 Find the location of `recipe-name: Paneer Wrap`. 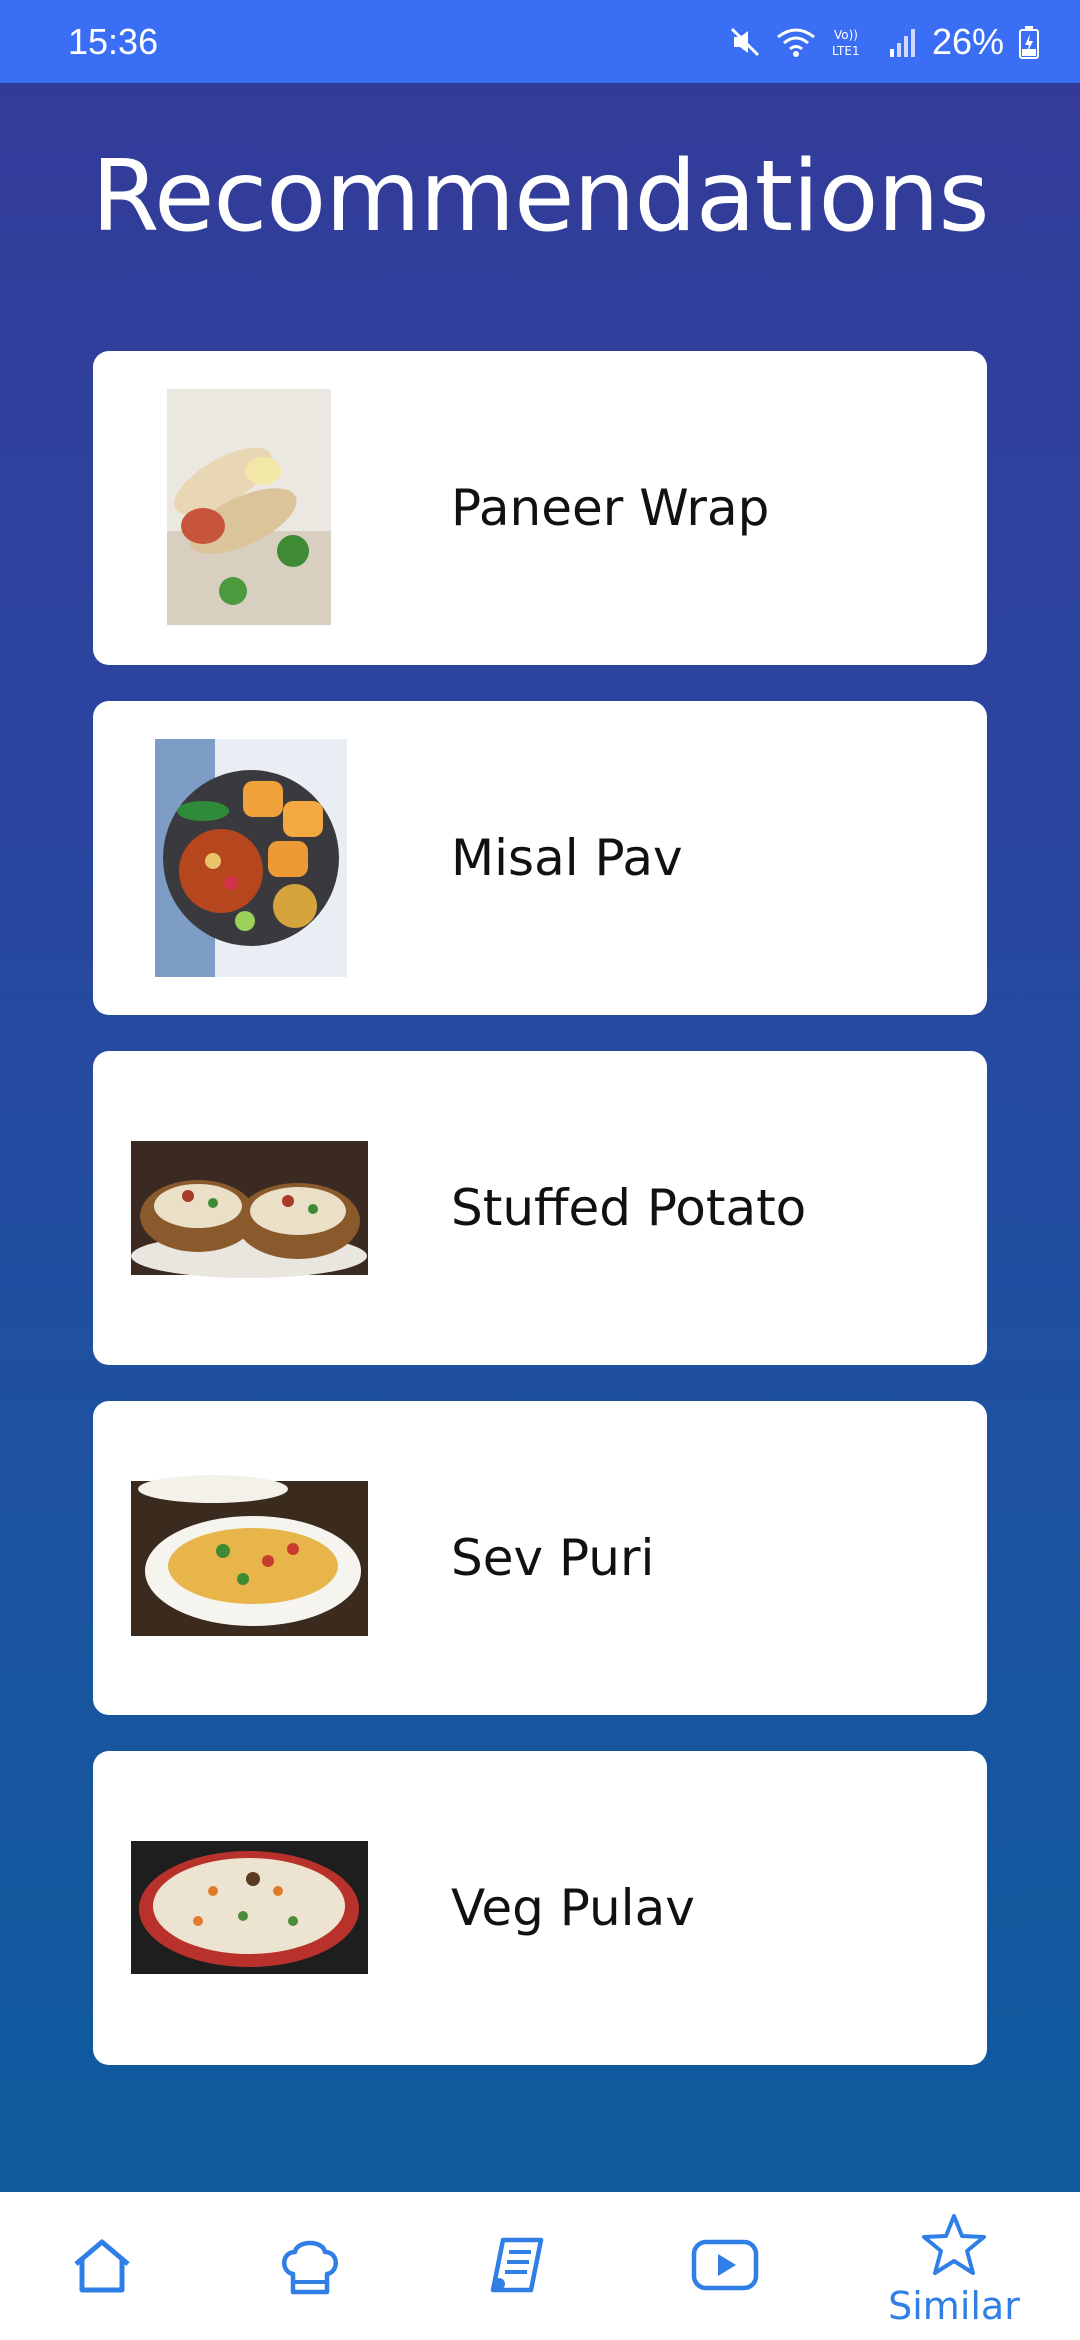

recipe-name: Paneer Wrap is located at coordinates (610, 508).